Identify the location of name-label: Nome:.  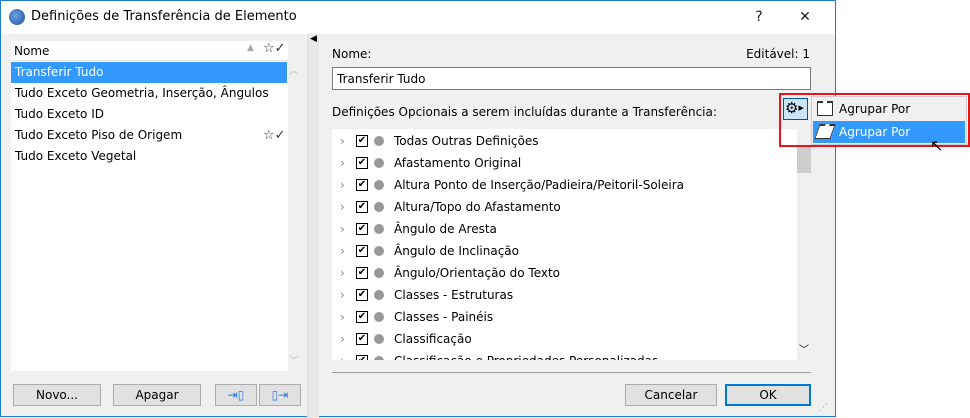
(352, 54).